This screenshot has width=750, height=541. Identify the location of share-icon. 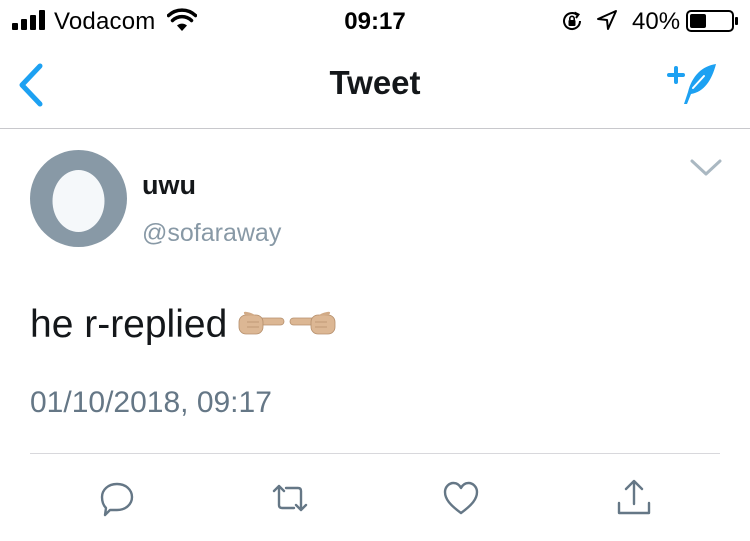
(634, 497).